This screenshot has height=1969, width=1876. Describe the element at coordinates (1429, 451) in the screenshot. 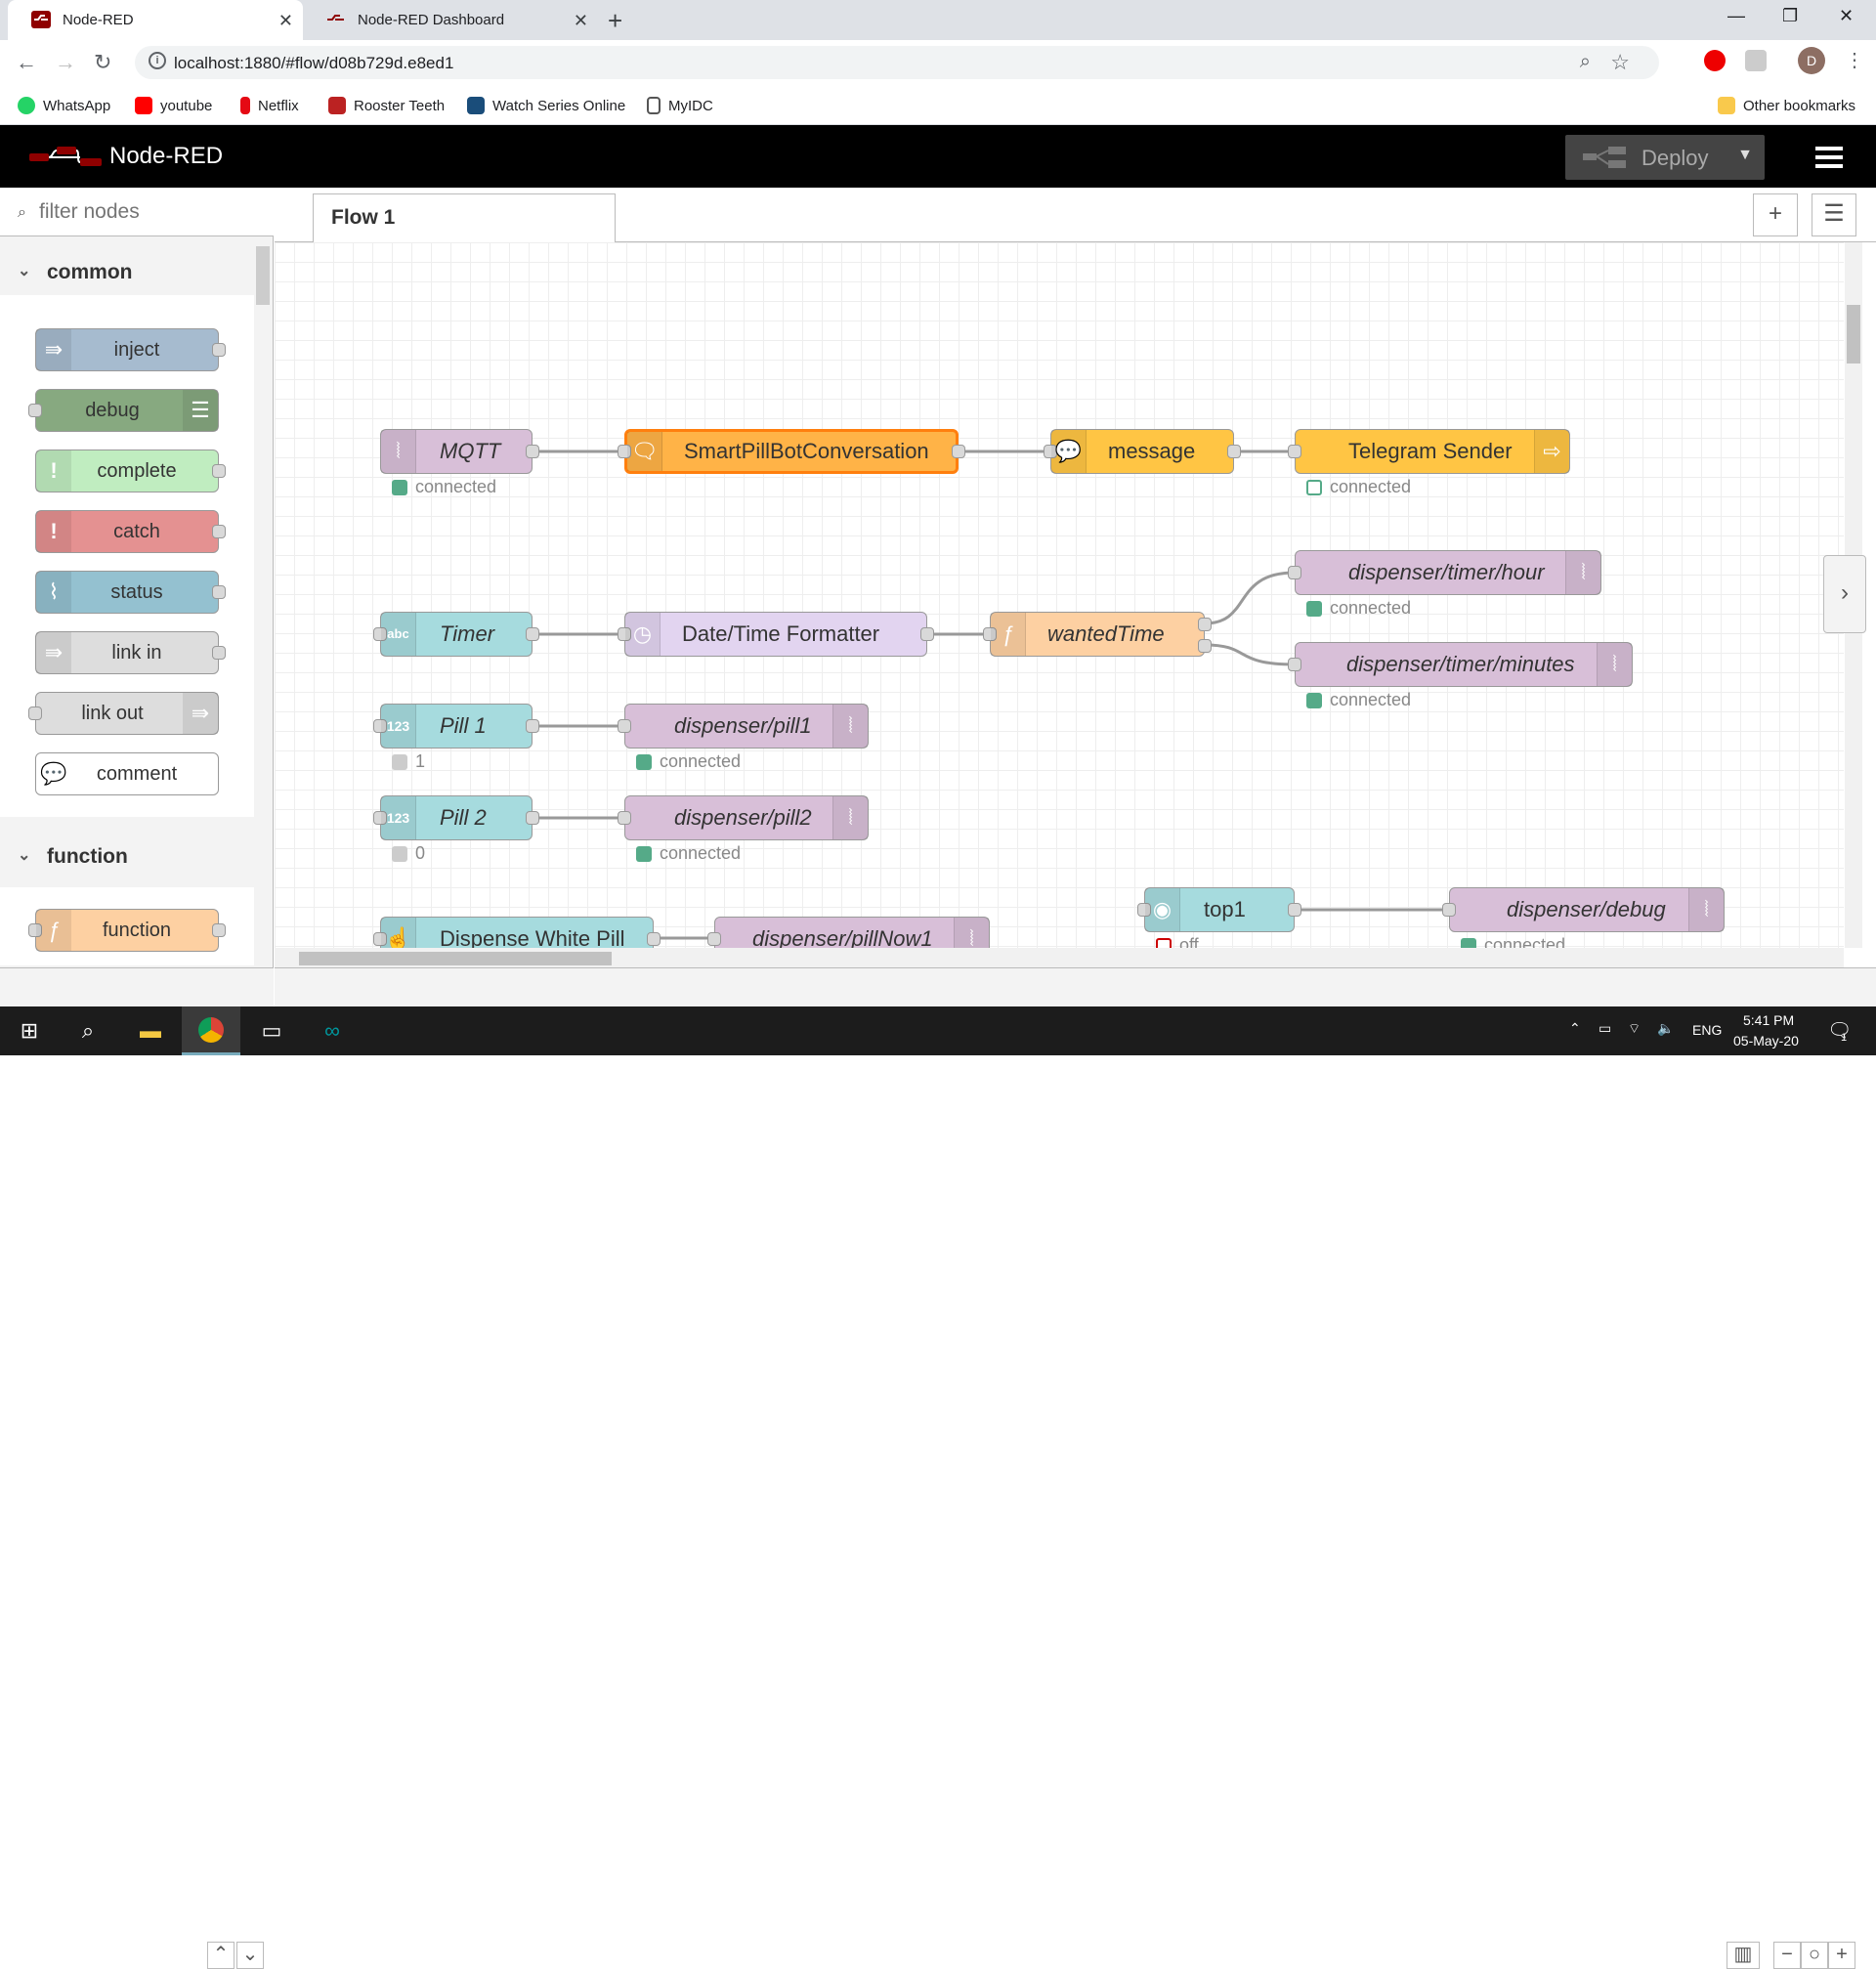

I see `flow-node-telegram-sender: Telegram Sender ⇨` at that location.